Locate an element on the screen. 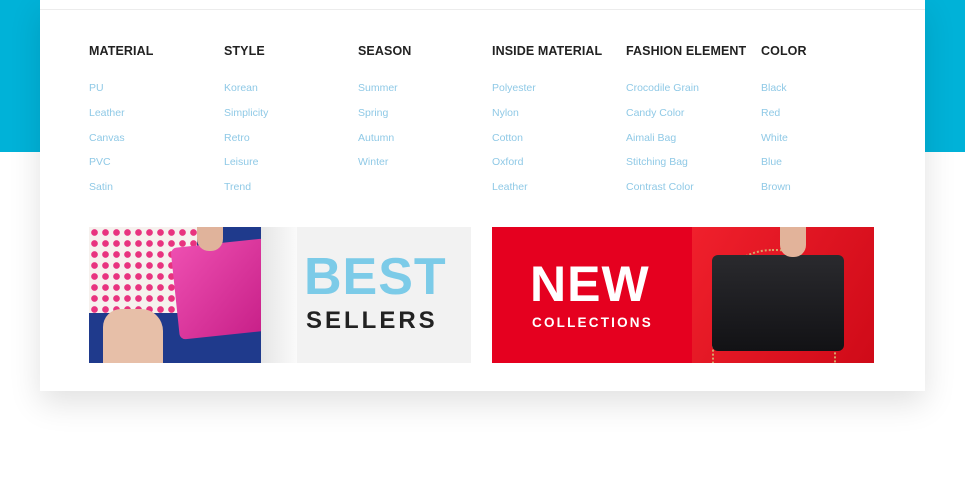  column-title: INSIDE MATERIAL is located at coordinates (547, 51).